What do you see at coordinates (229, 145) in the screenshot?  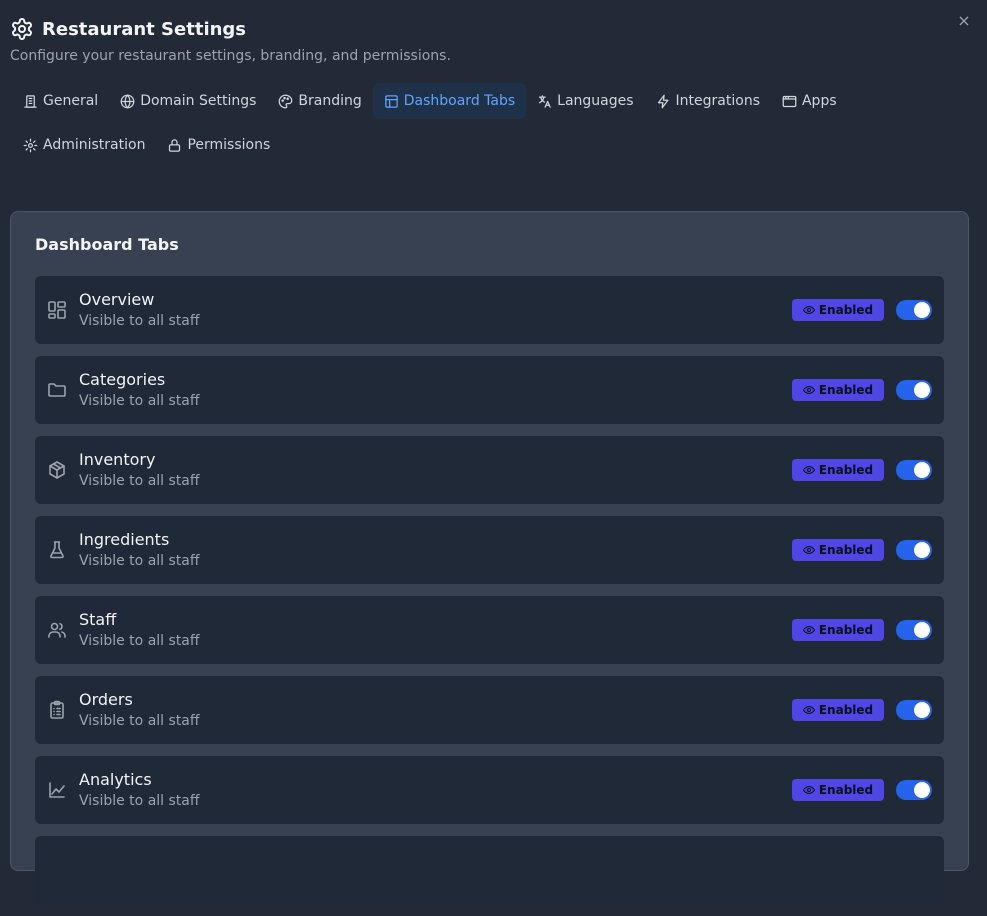 I see `tab-label: Permissions` at bounding box center [229, 145].